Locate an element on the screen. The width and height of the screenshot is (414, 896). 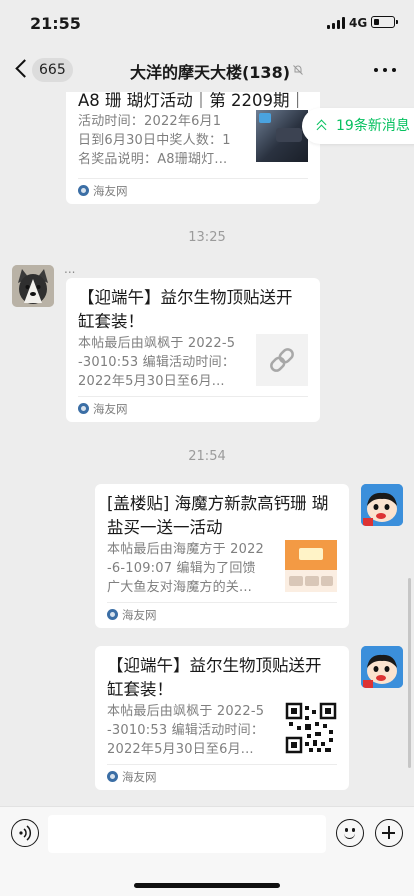
back-chevron-icon is located at coordinates (24, 68).